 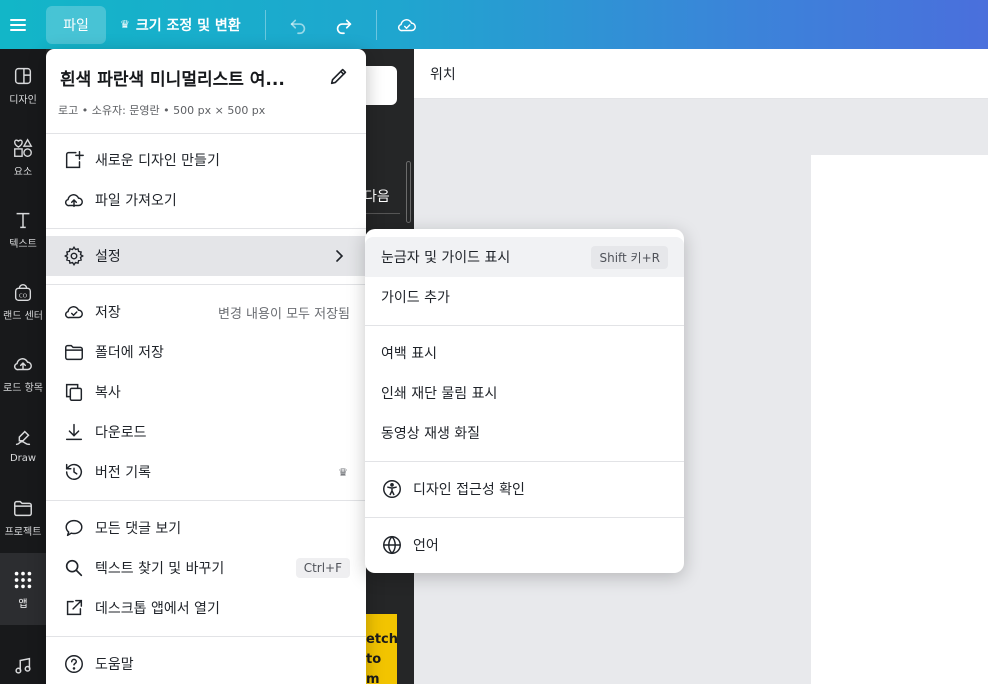 I want to click on globe-icon, so click(x=392, y=545).